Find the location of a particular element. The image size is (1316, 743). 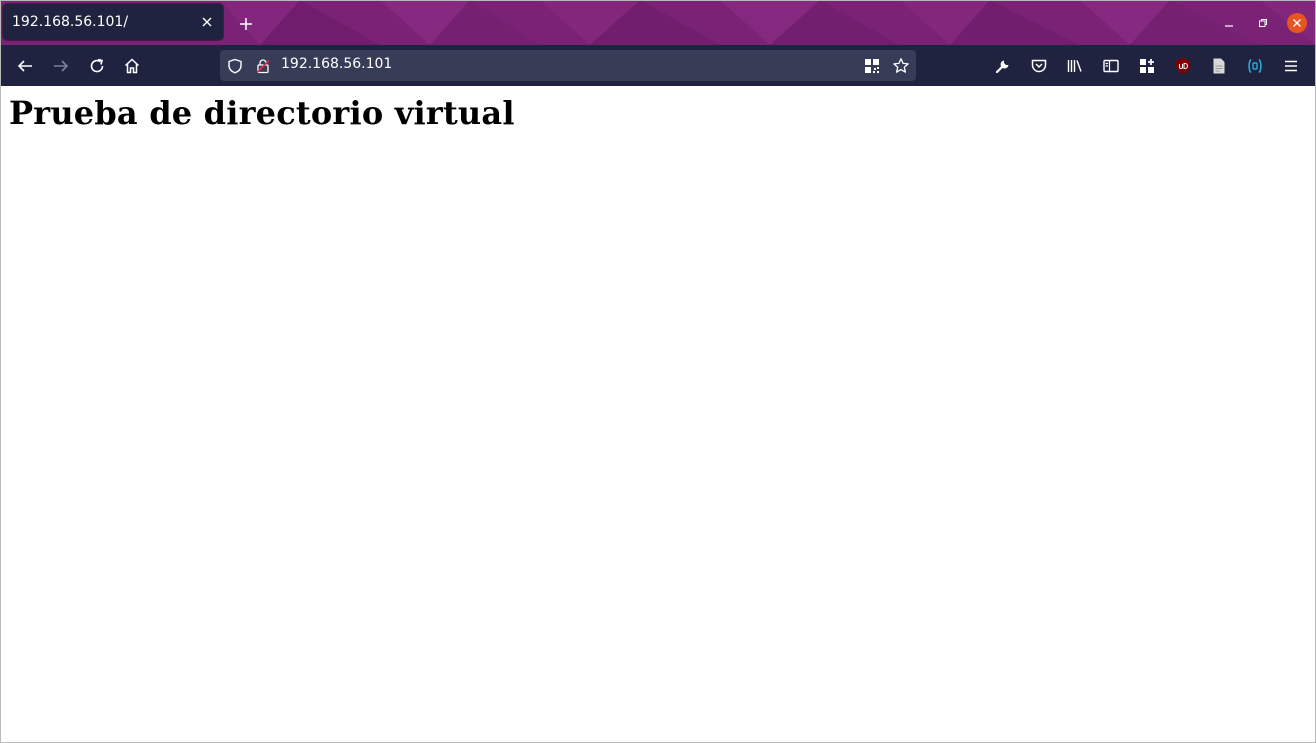

navigation-toolbar: 192.168.56.101 is located at coordinates (658, 66).